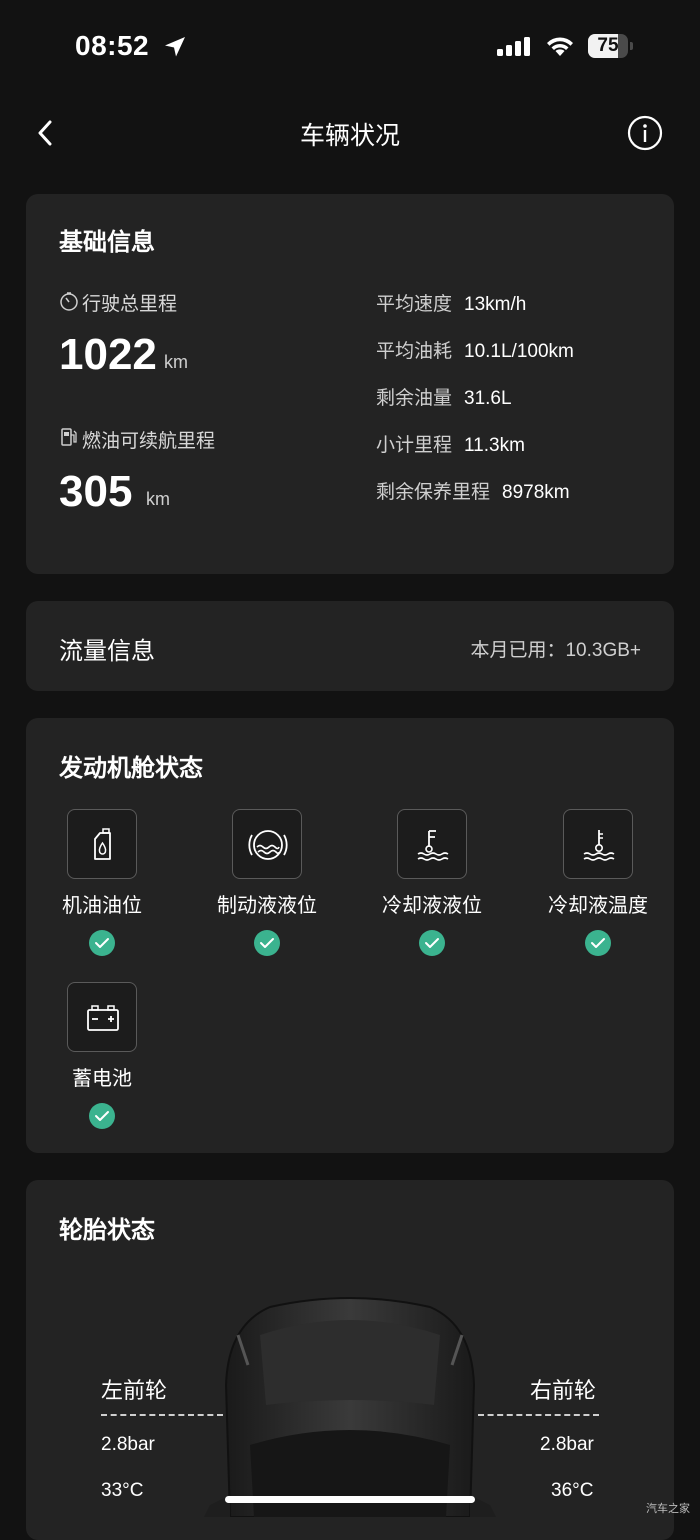  What do you see at coordinates (432, 882) in the screenshot?
I see `engine-item-coolant-level: 冷却液液位` at bounding box center [432, 882].